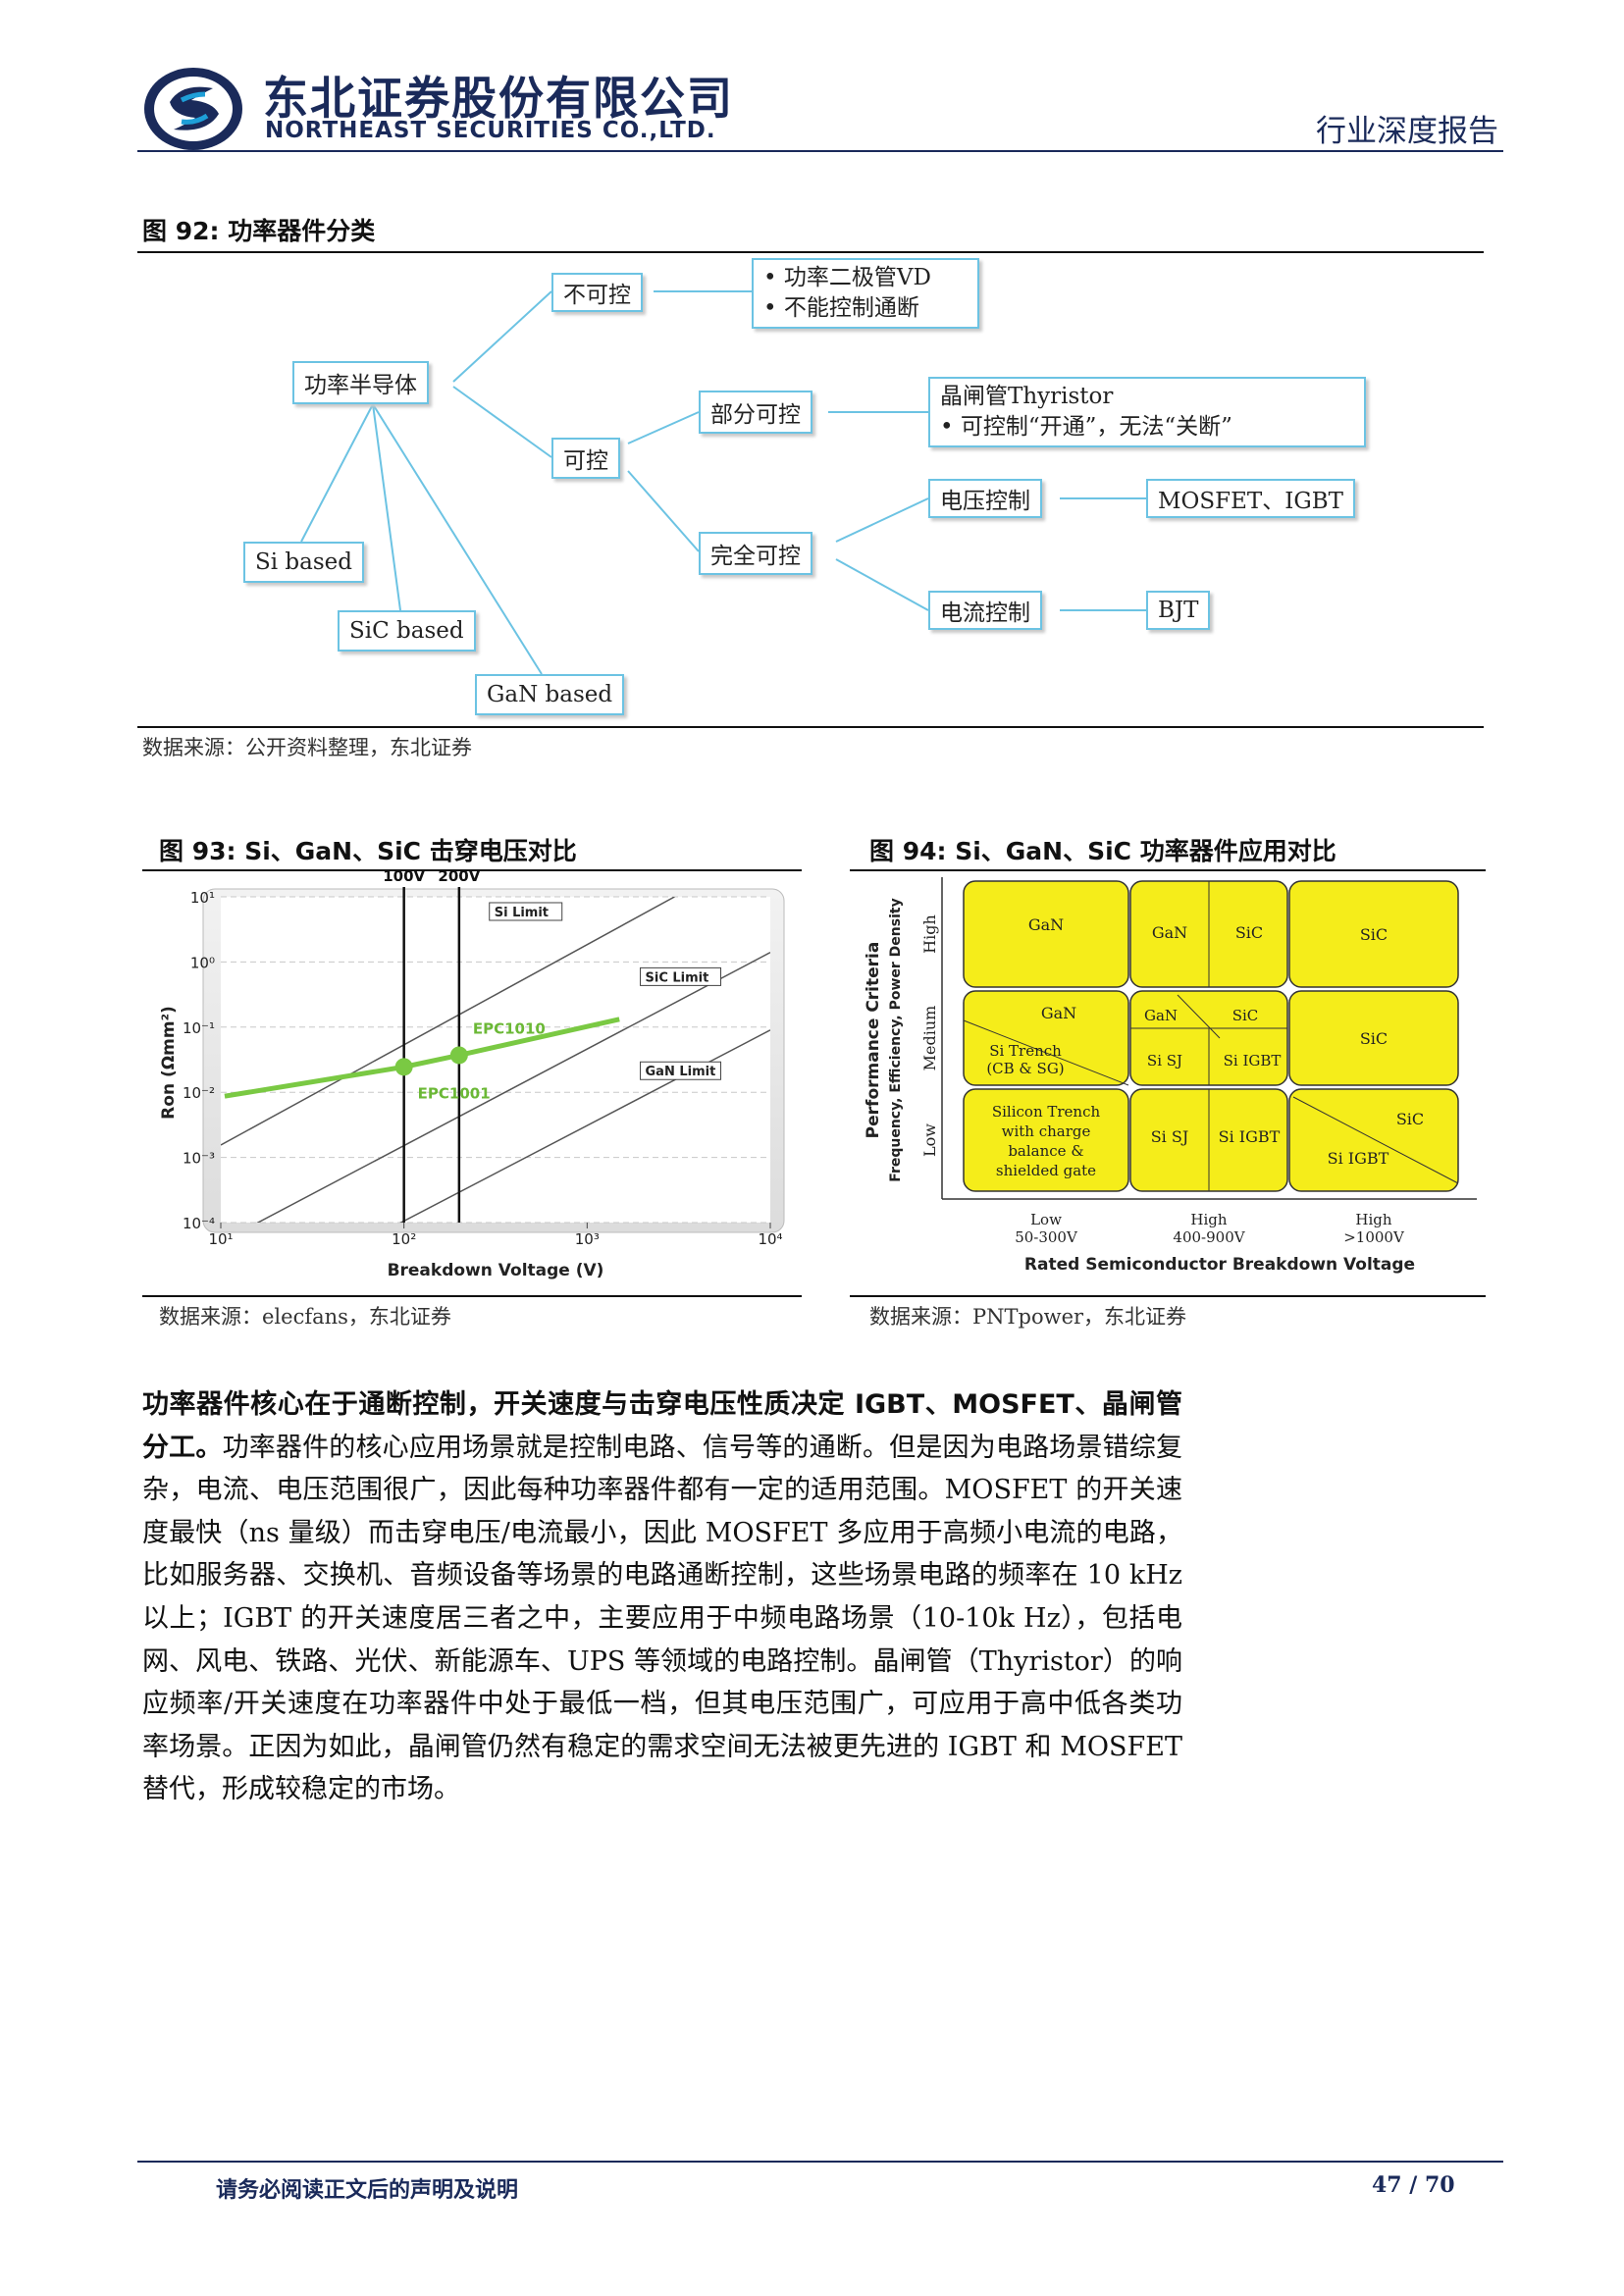 The width and height of the screenshot is (1624, 2296). Describe the element at coordinates (407, 631) in the screenshot. I see `node-sic-based: SiC based` at that location.